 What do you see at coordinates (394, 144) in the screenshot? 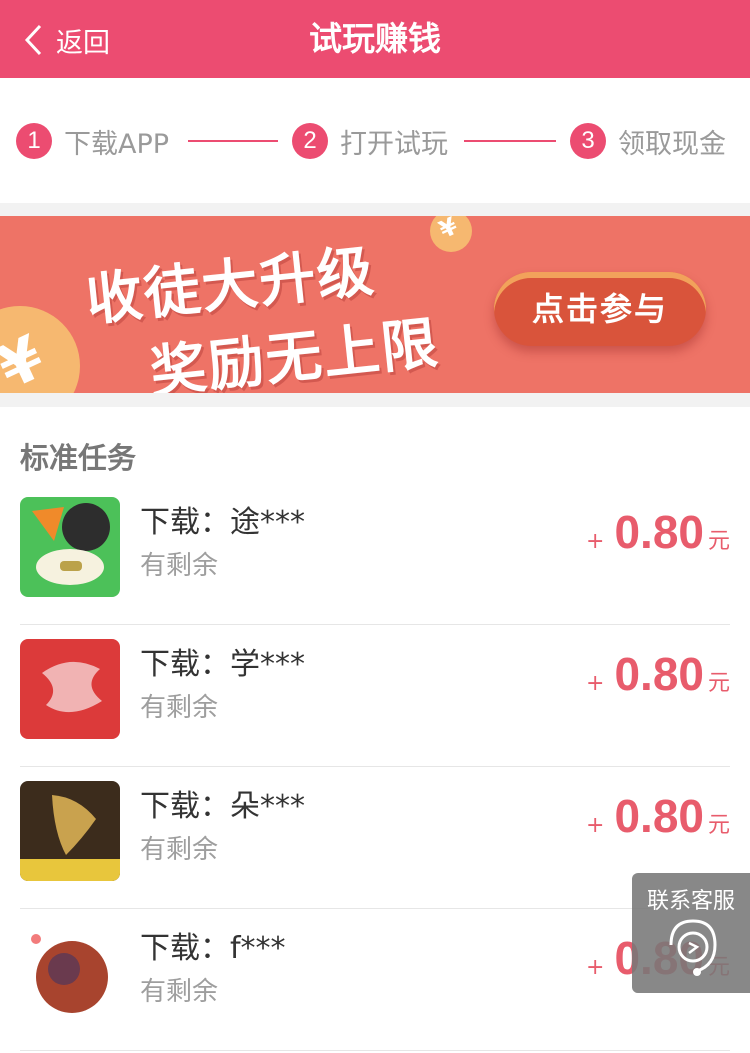
I see `step-label: 打开试玩` at bounding box center [394, 144].